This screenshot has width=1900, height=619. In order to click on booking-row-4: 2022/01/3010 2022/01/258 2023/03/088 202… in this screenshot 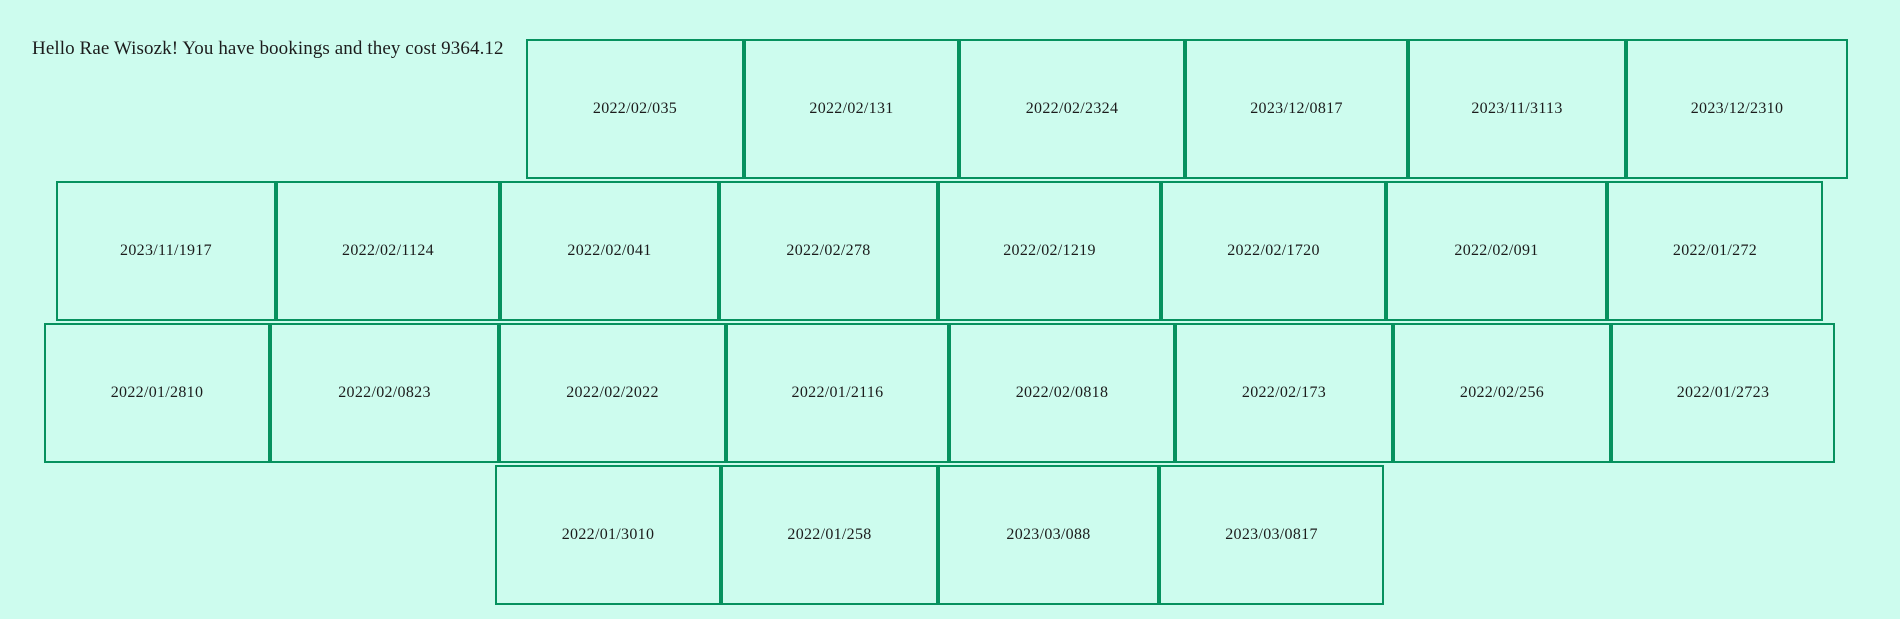, I will do `click(939, 535)`.